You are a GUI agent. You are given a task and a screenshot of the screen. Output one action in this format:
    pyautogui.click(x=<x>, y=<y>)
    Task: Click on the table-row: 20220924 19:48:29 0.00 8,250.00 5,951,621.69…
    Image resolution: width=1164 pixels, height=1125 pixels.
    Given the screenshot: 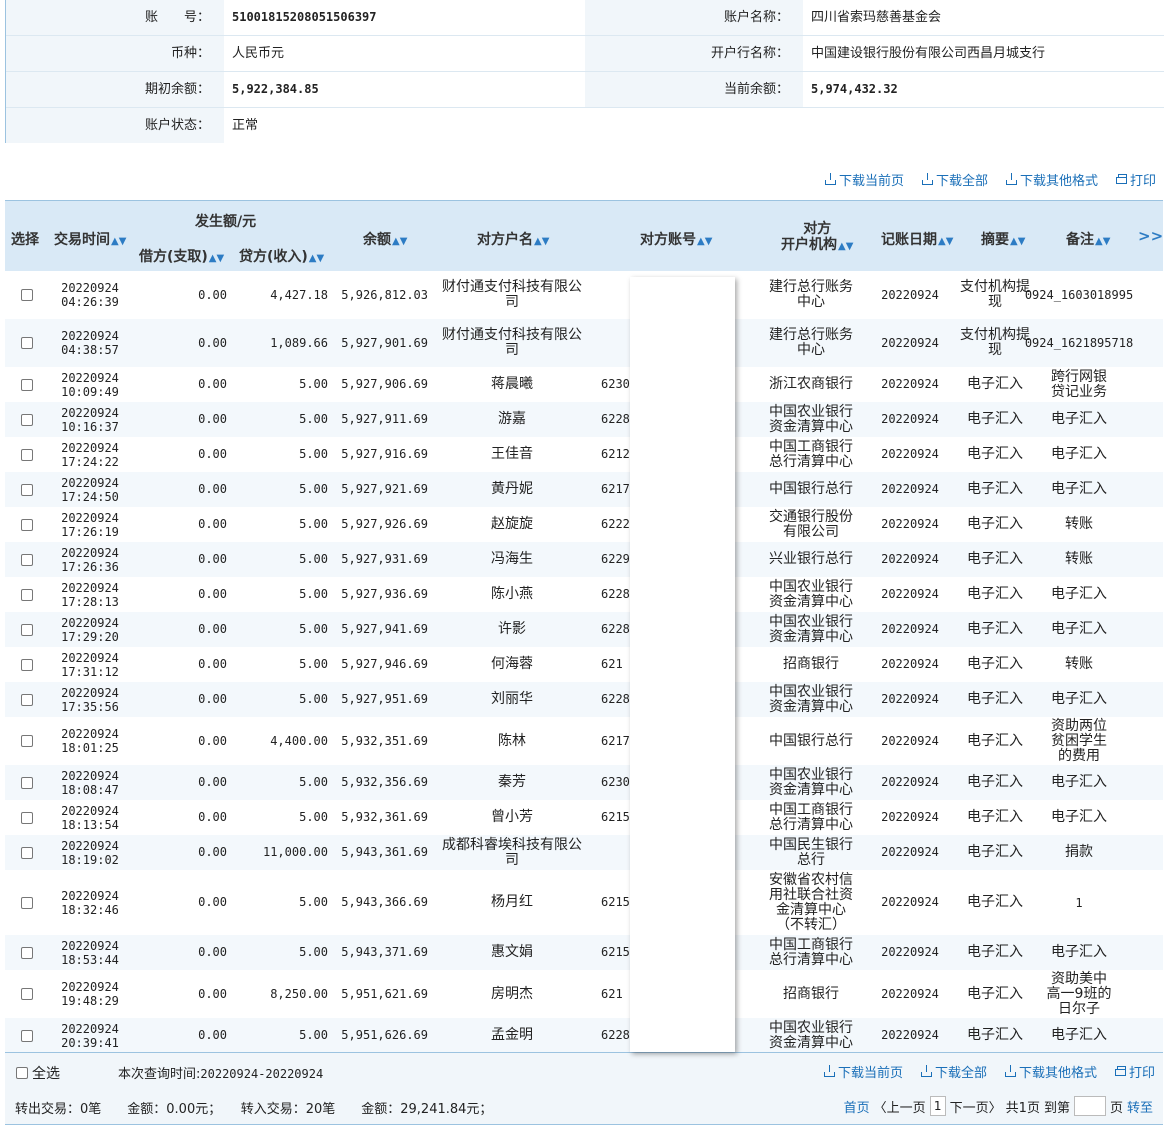 What is the action you would take?
    pyautogui.click(x=584, y=994)
    